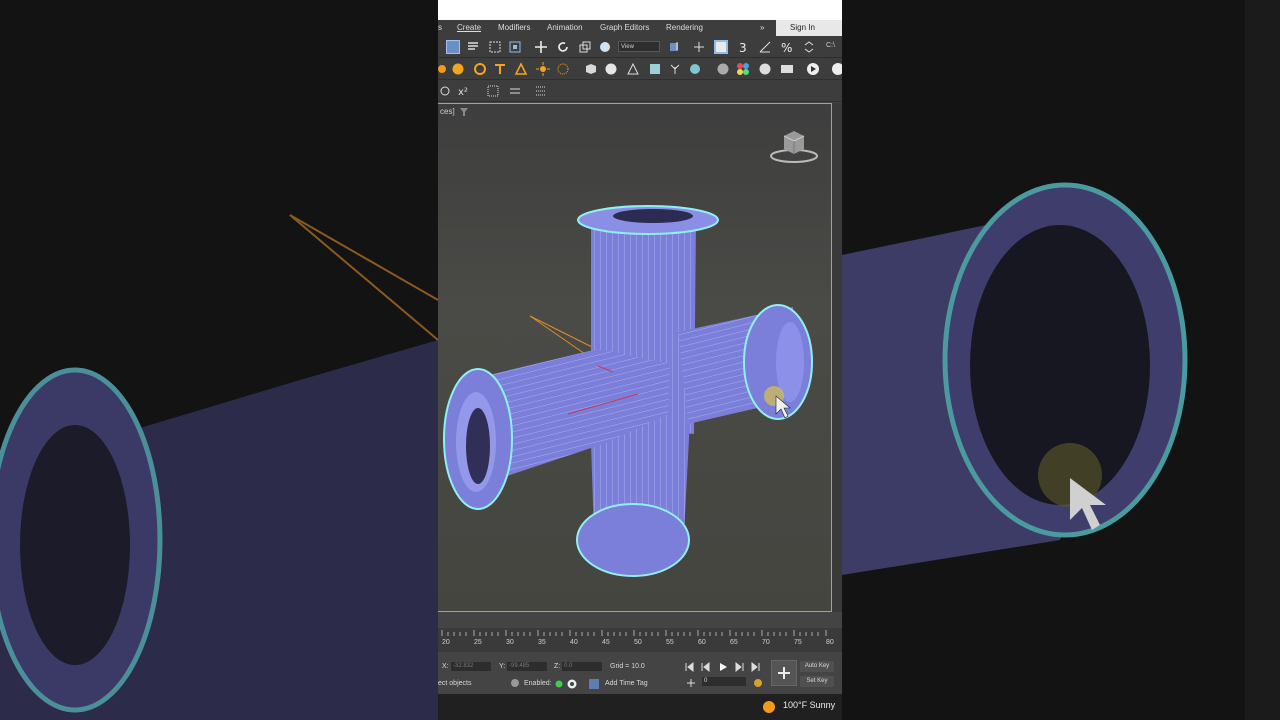 This screenshot has width=1280, height=720. What do you see at coordinates (624, 27) in the screenshot?
I see `menu-item-graph-editors: Graph Editors` at bounding box center [624, 27].